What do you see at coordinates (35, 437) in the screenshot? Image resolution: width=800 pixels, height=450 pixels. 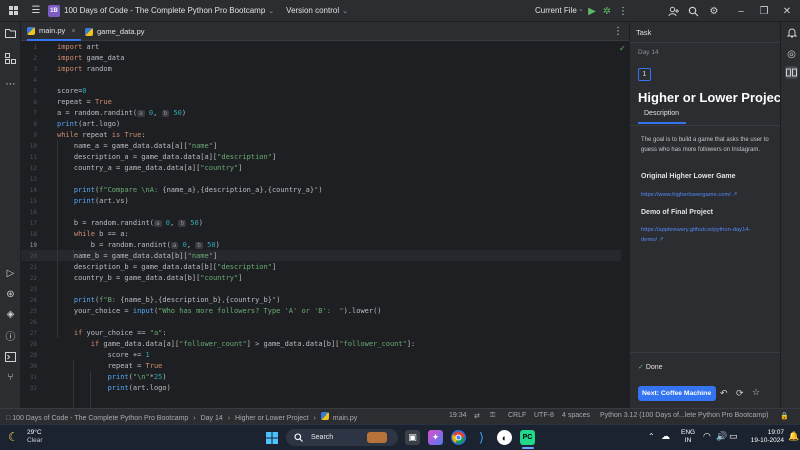 I see `weather-widget: 29°C Clear` at bounding box center [35, 437].